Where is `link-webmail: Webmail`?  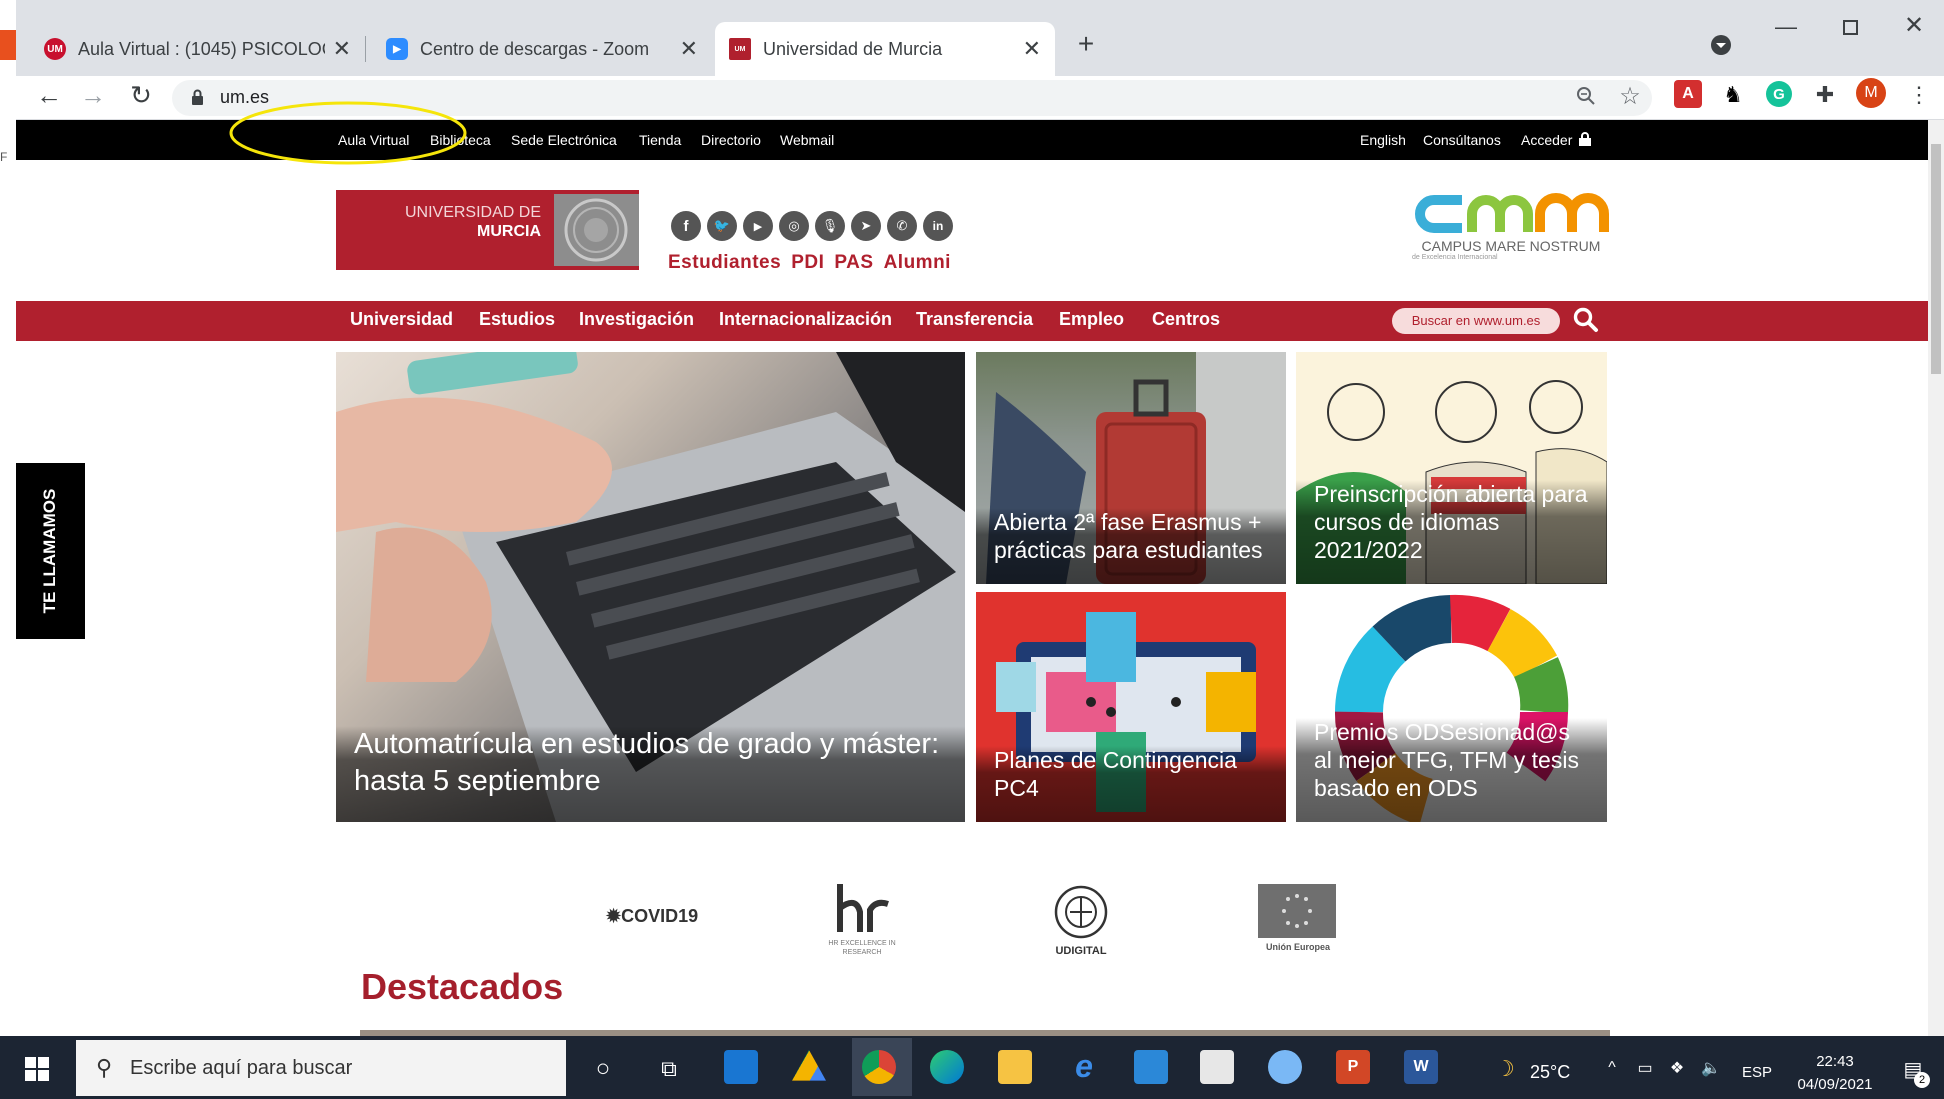
link-webmail: Webmail is located at coordinates (807, 140).